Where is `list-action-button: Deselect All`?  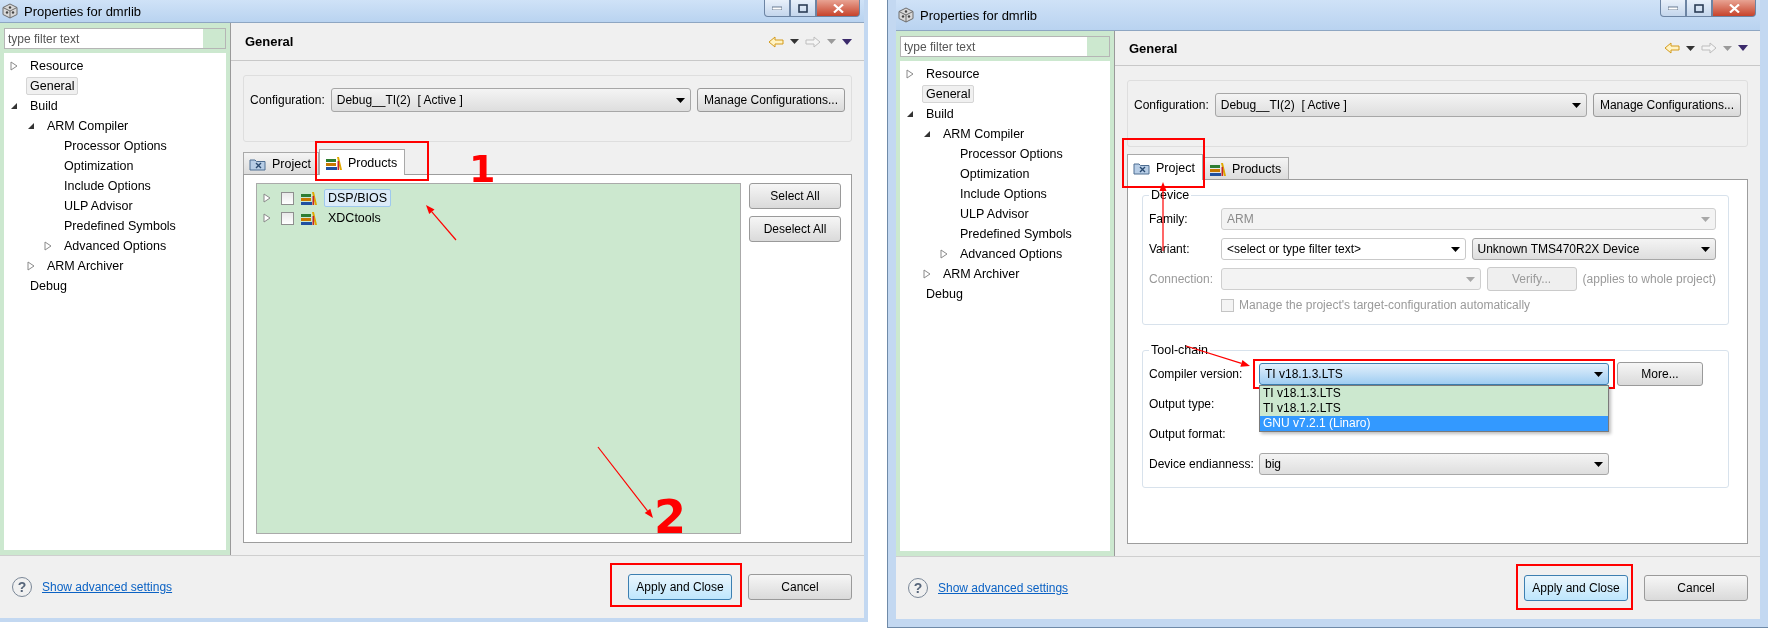
list-action-button: Deselect All is located at coordinates (795, 229).